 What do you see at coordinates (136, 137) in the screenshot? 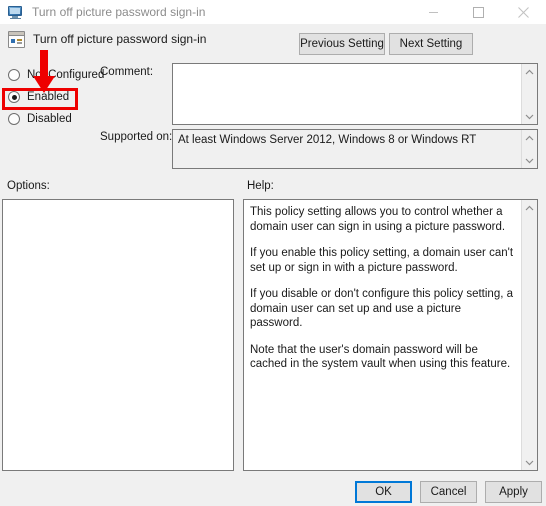
I see `supported-on-label: Supported on:` at bounding box center [136, 137].